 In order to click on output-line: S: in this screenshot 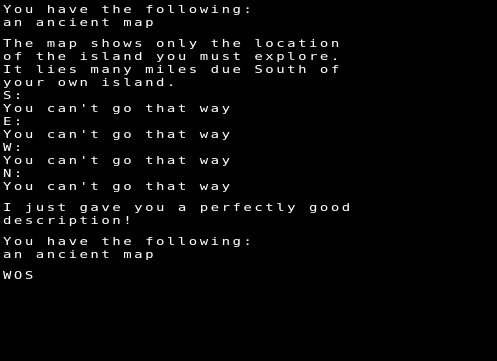, I will do `click(14, 96)`.